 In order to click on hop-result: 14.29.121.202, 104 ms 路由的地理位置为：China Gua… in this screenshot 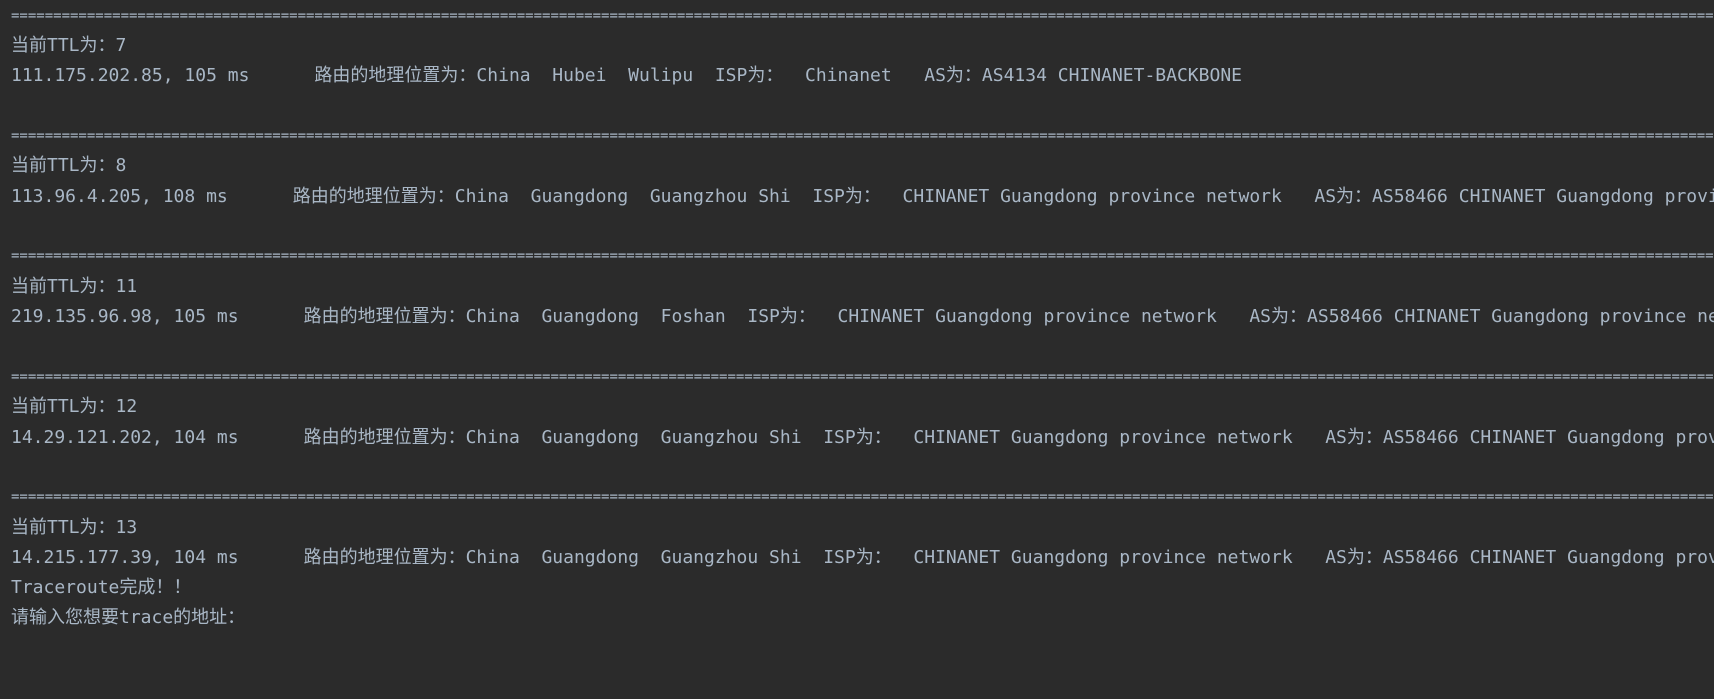, I will do `click(862, 437)`.